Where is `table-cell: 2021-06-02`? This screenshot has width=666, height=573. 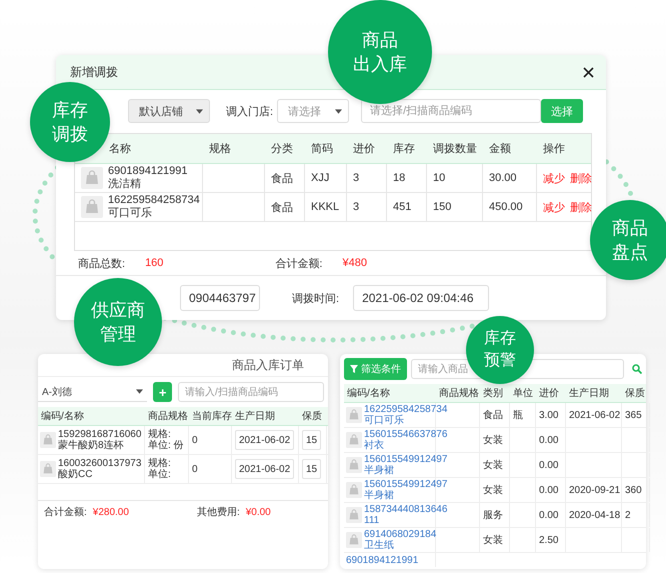
table-cell: 2021-06-02 is located at coordinates (594, 415).